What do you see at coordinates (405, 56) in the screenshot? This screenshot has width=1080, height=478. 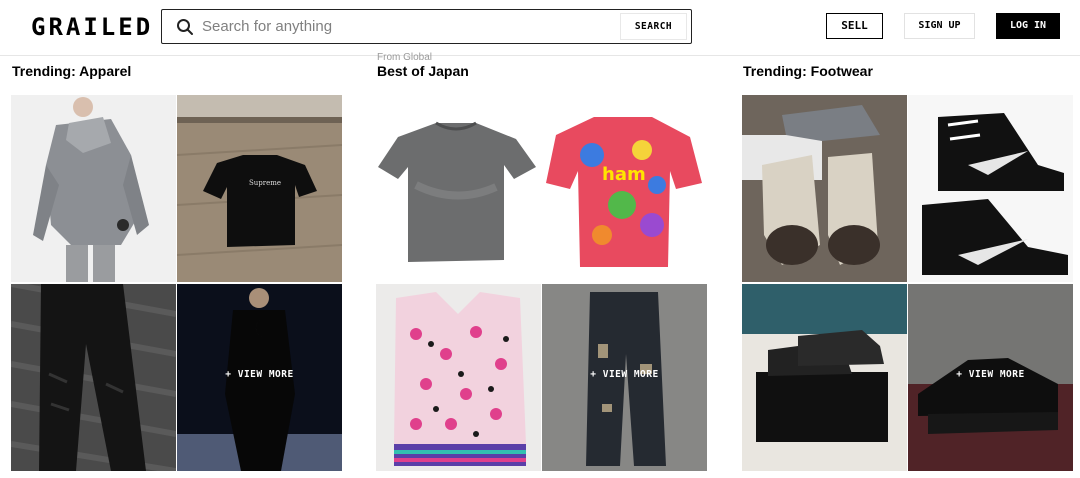 I see `section-kicker: From Global` at bounding box center [405, 56].